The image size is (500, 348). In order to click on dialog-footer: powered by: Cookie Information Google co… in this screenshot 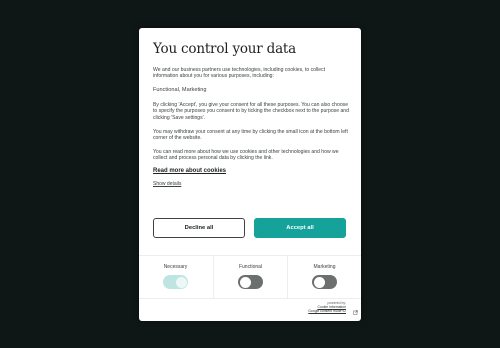, I will do `click(250, 309)`.